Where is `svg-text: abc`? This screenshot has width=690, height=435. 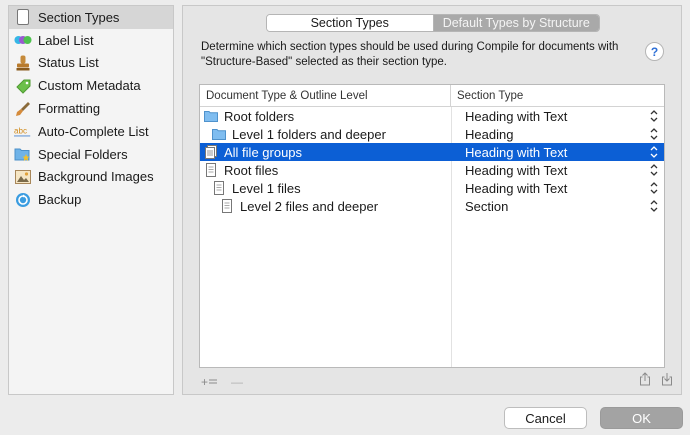
svg-text: abc is located at coordinates (20, 131).